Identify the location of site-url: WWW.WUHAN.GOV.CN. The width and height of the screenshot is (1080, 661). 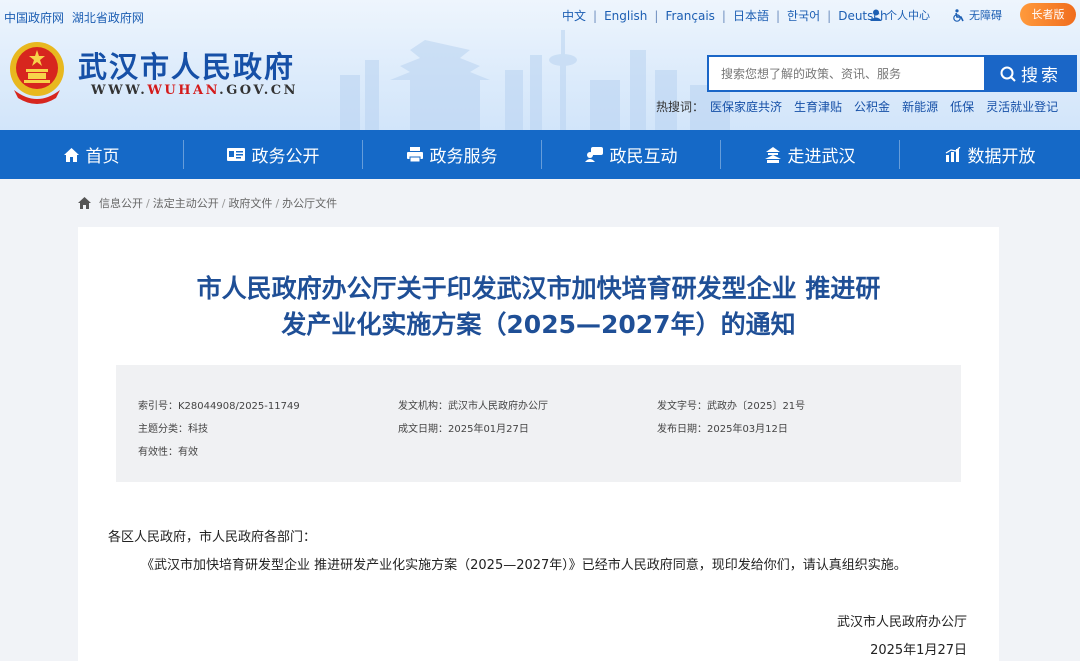
(194, 90).